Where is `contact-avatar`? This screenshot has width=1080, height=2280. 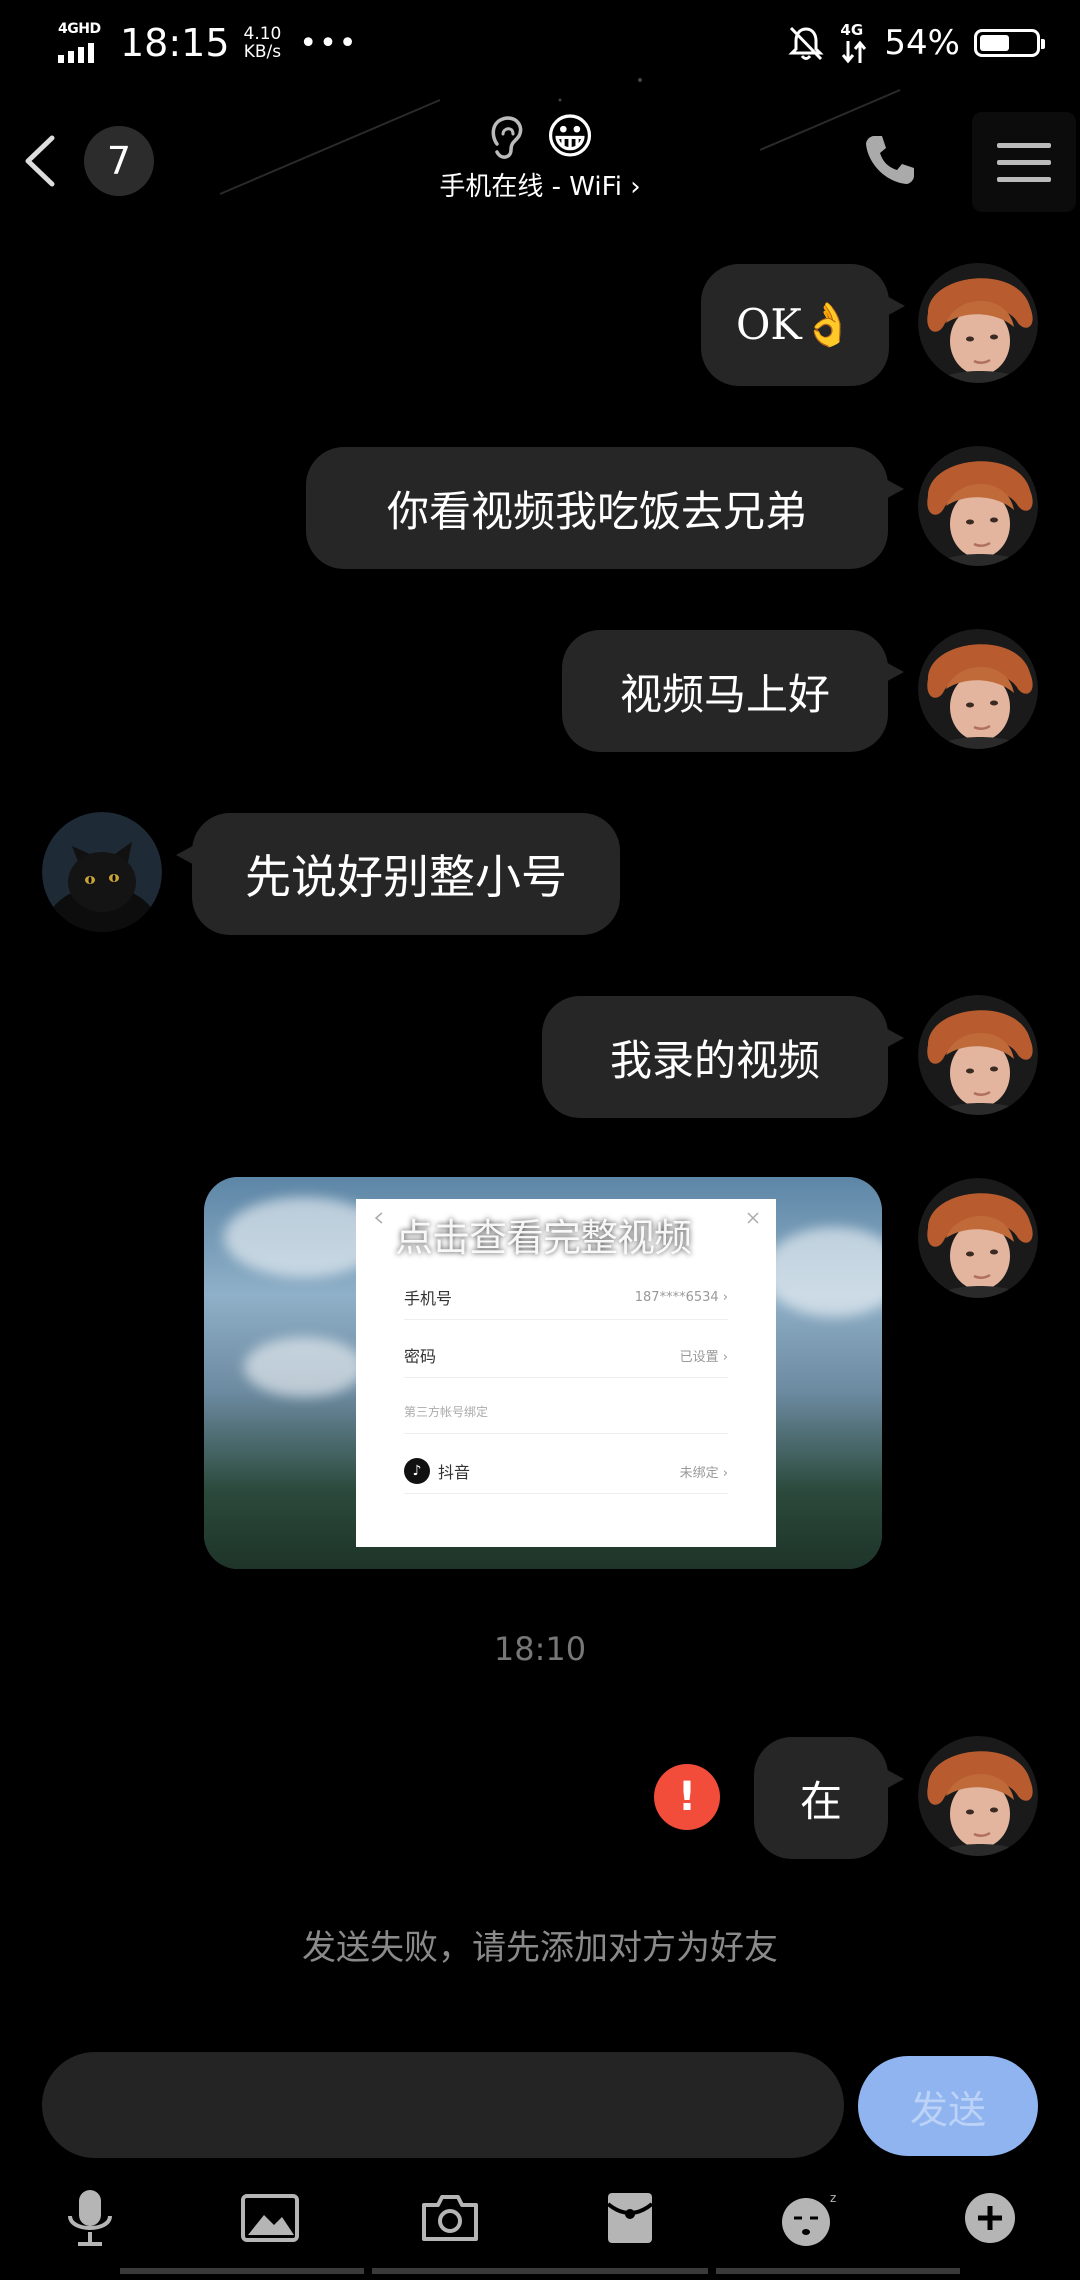
contact-avatar is located at coordinates (102, 872).